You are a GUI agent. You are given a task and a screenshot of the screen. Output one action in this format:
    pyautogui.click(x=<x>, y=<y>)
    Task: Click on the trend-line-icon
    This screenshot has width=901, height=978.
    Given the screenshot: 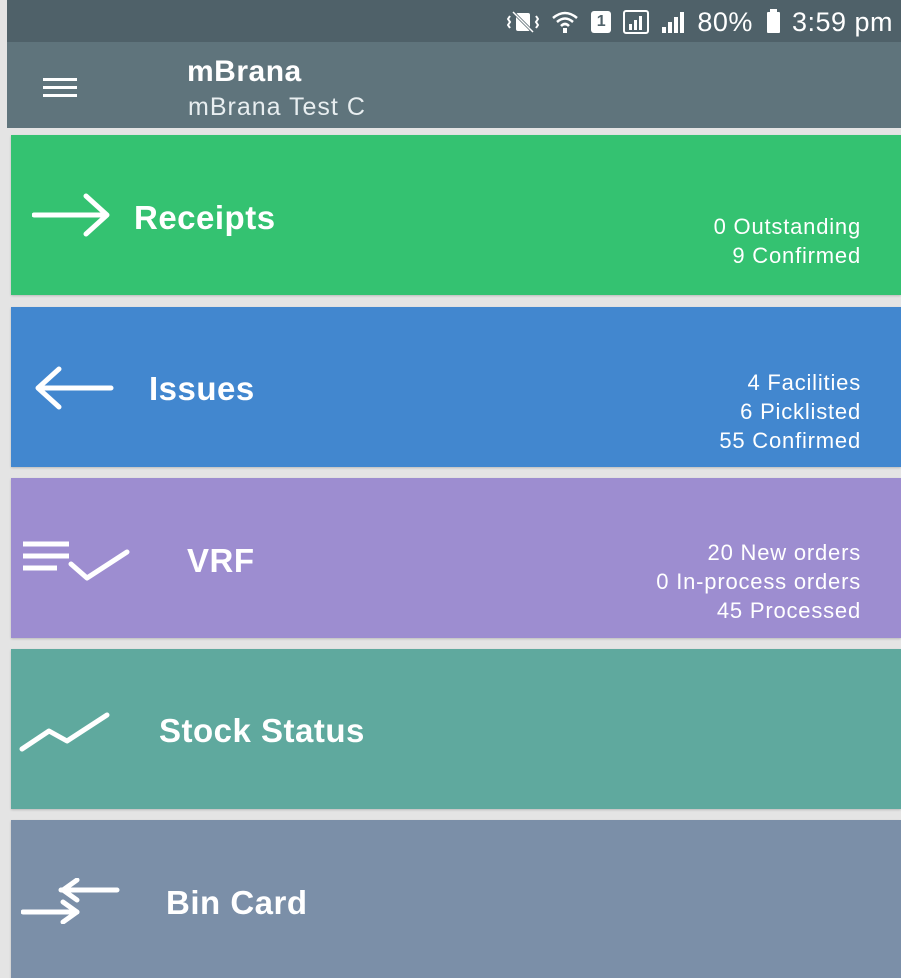 What is the action you would take?
    pyautogui.click(x=64, y=732)
    